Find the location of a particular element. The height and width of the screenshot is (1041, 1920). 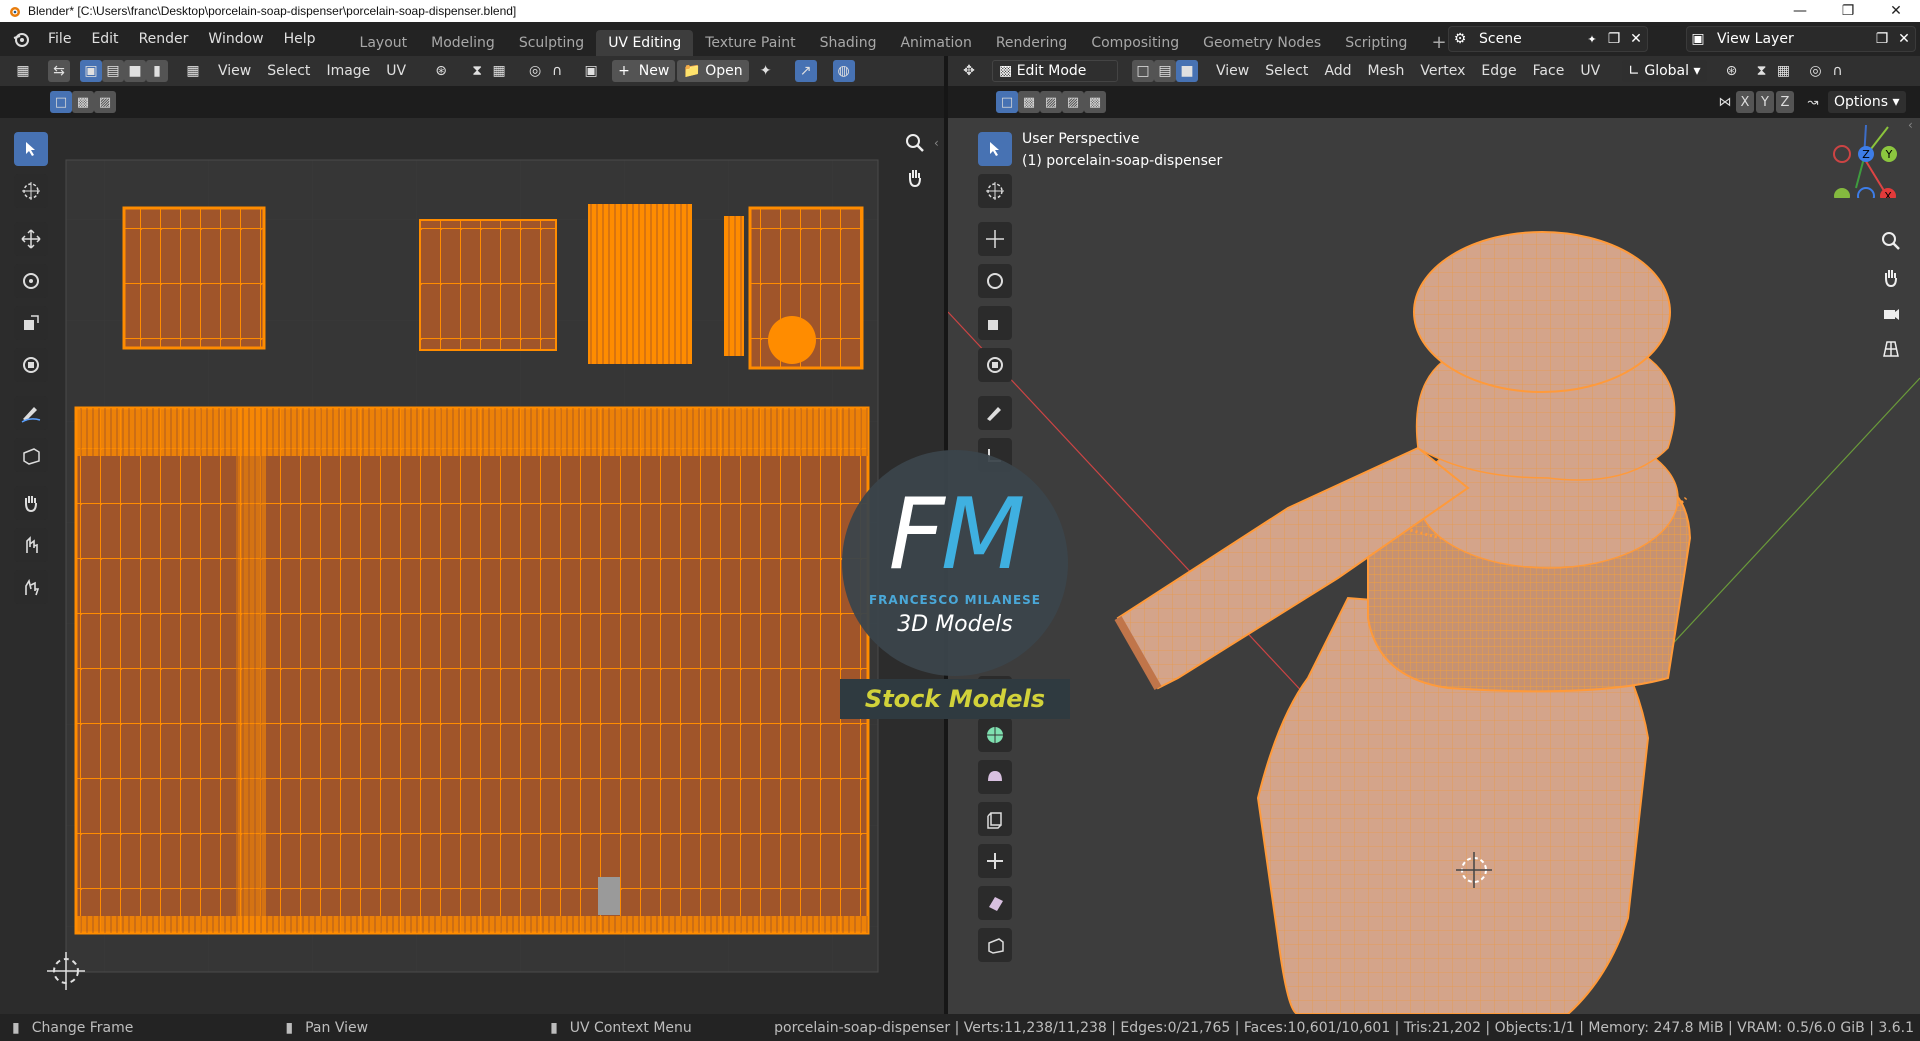

pump-cap-top is located at coordinates (1542, 312).